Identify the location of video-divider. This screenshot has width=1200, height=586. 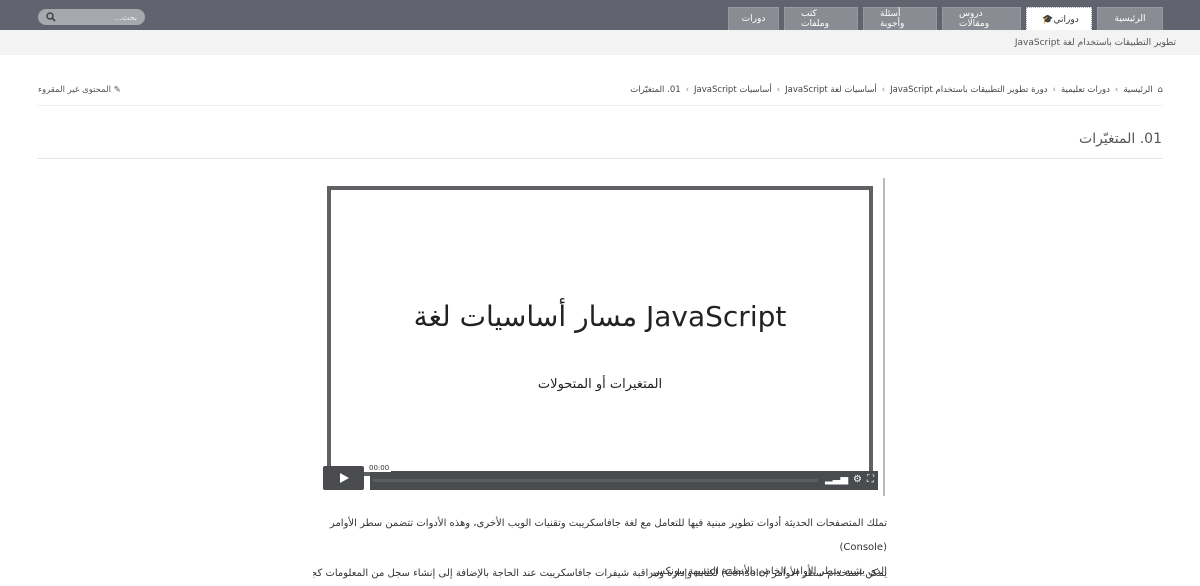
(884, 337).